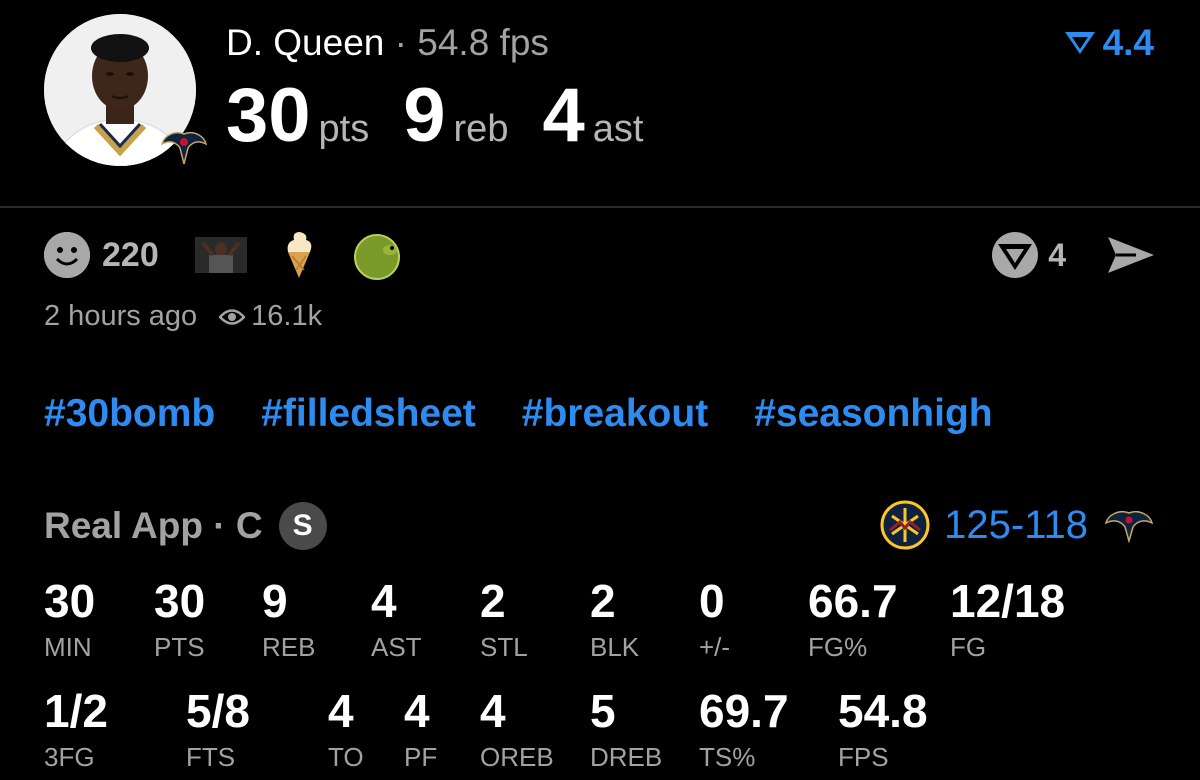 The image size is (1200, 780). I want to click on stat-blk: 2 BLK, so click(614, 620).